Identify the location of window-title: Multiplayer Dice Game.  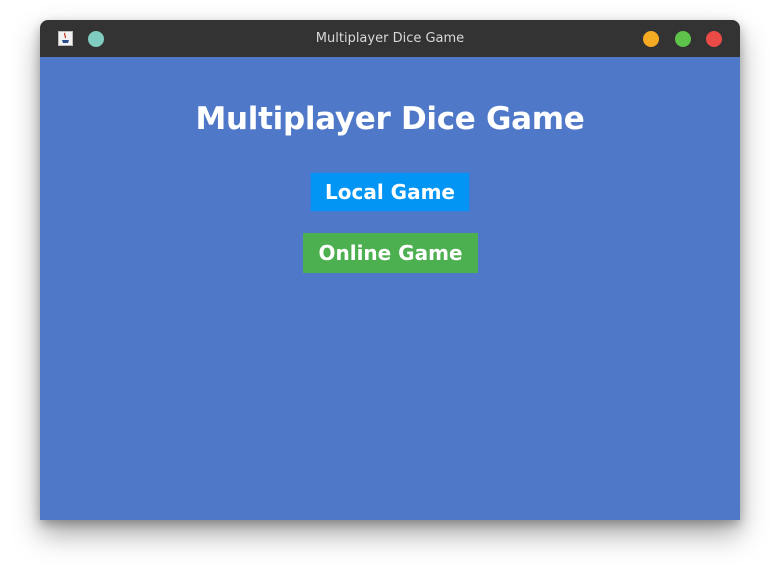
(390, 38).